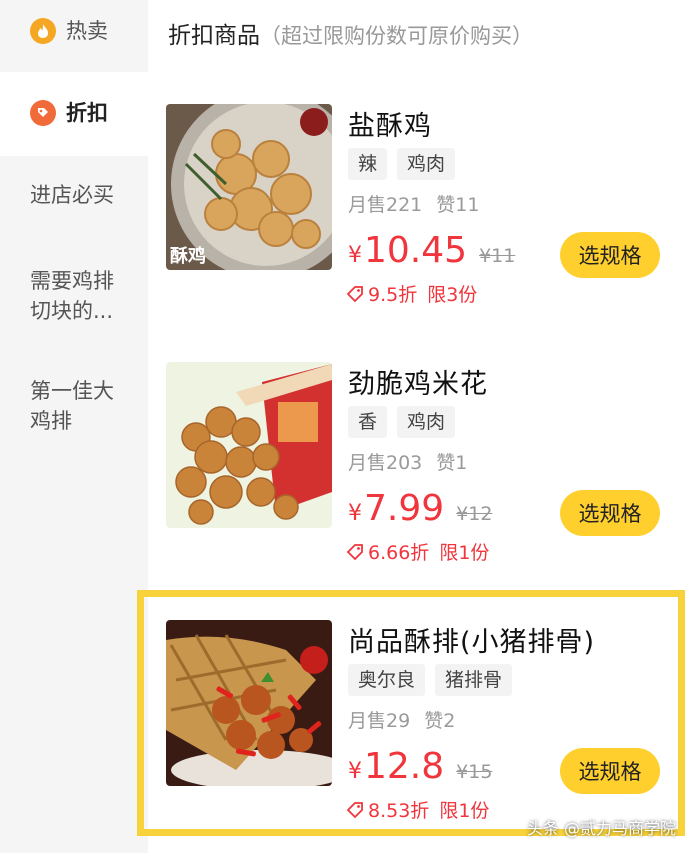  I want to click on section-title: 折扣商品（超过限购份数可原价购买）, so click(350, 33).